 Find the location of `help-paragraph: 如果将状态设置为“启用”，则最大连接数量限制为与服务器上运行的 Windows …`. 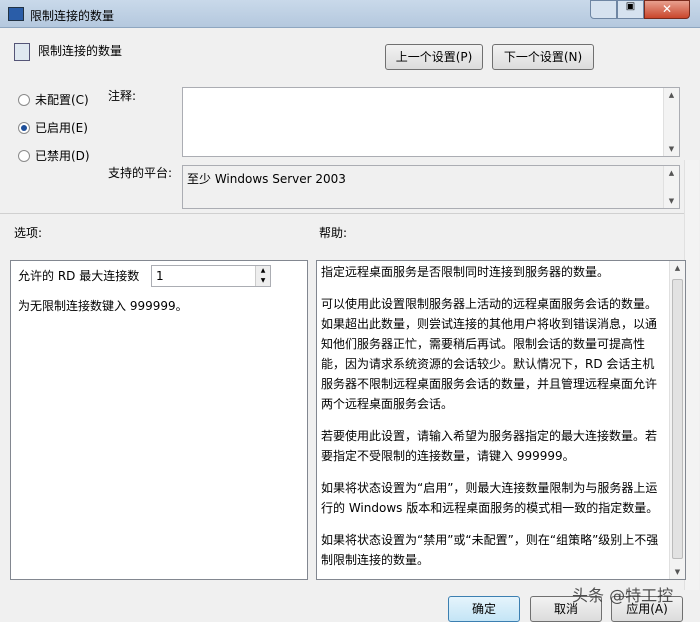

help-paragraph: 如果将状态设置为“启用”，则最大连接数量限制为与服务器上运行的 Windows … is located at coordinates (490, 498).